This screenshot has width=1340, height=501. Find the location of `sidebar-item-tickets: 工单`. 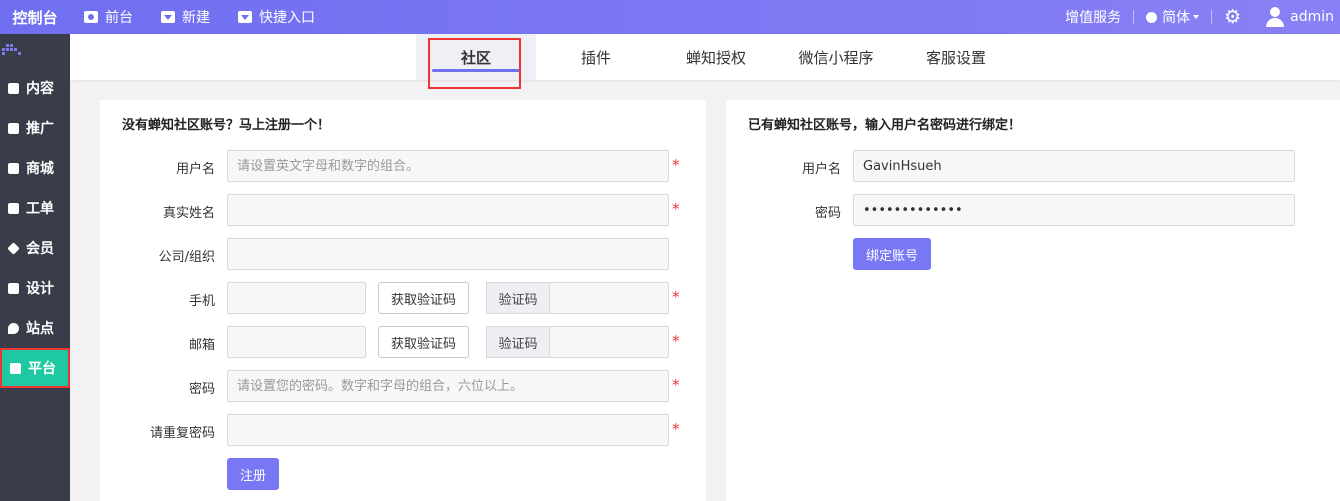

sidebar-item-tickets: 工单 is located at coordinates (35, 208).